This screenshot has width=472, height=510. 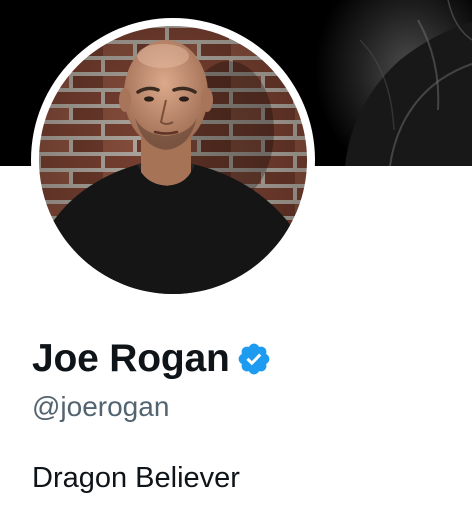 What do you see at coordinates (254, 359) in the screenshot?
I see `verified-badge-icon` at bounding box center [254, 359].